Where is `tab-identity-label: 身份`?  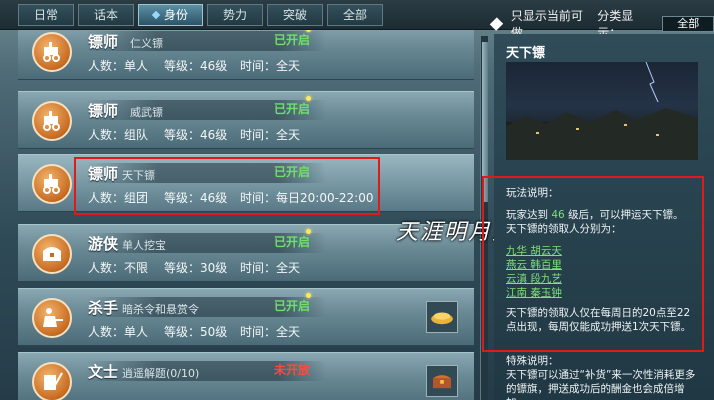
tab-identity-label: 身份 is located at coordinates (176, 15).